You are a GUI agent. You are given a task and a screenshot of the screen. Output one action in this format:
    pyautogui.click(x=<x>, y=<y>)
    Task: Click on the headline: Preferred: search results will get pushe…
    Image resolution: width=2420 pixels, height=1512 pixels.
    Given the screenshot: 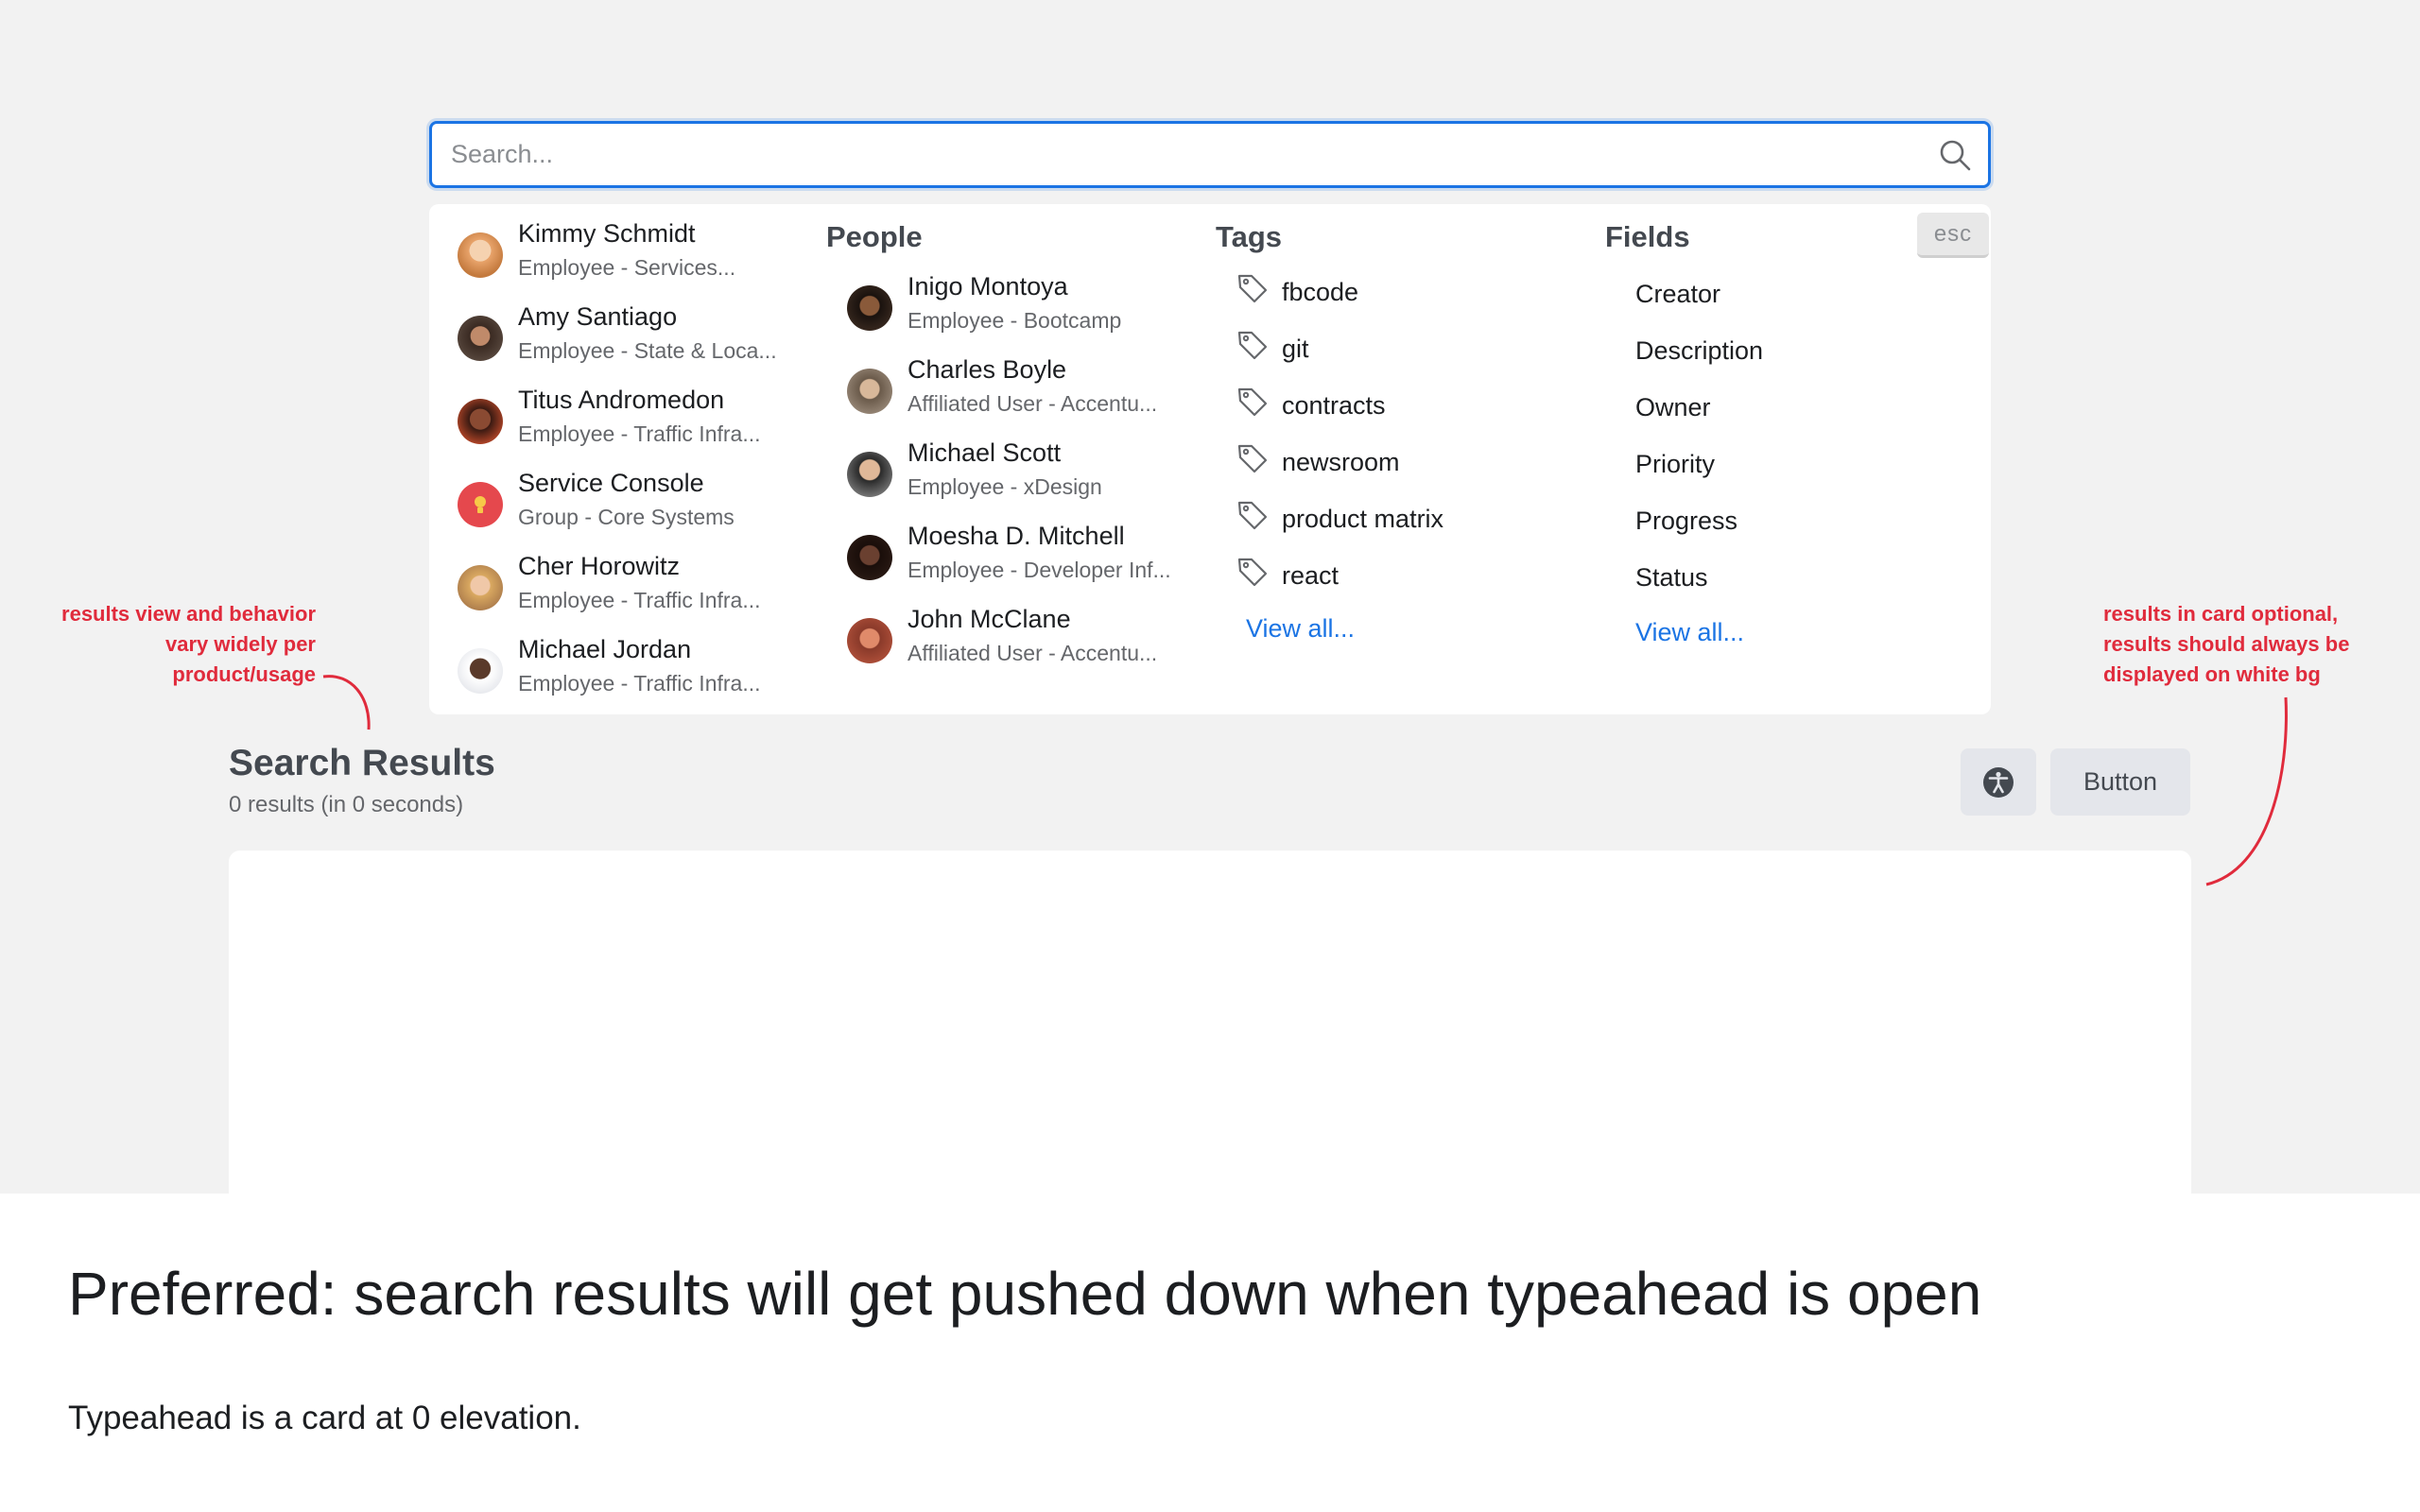 What is the action you would take?
    pyautogui.click(x=1025, y=1294)
    